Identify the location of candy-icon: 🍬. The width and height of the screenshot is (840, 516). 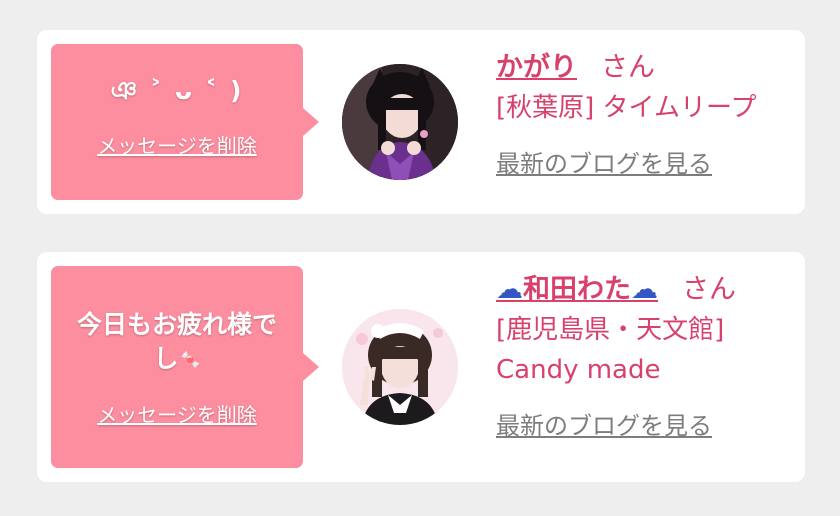
(190, 359).